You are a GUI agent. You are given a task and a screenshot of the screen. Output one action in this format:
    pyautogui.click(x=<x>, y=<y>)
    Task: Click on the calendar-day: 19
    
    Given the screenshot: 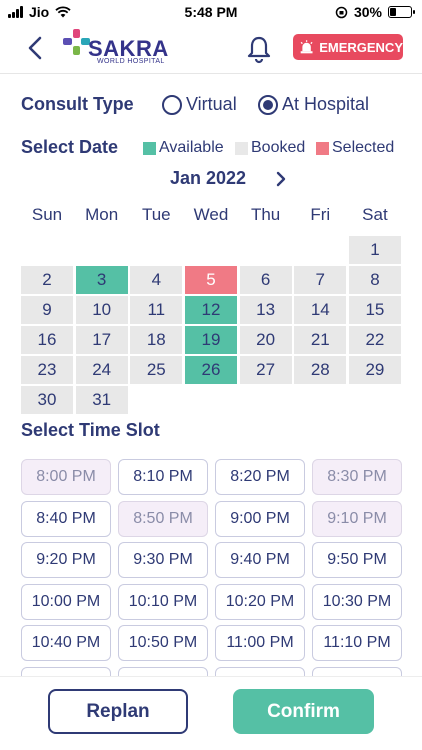 What is the action you would take?
    pyautogui.click(x=210, y=340)
    